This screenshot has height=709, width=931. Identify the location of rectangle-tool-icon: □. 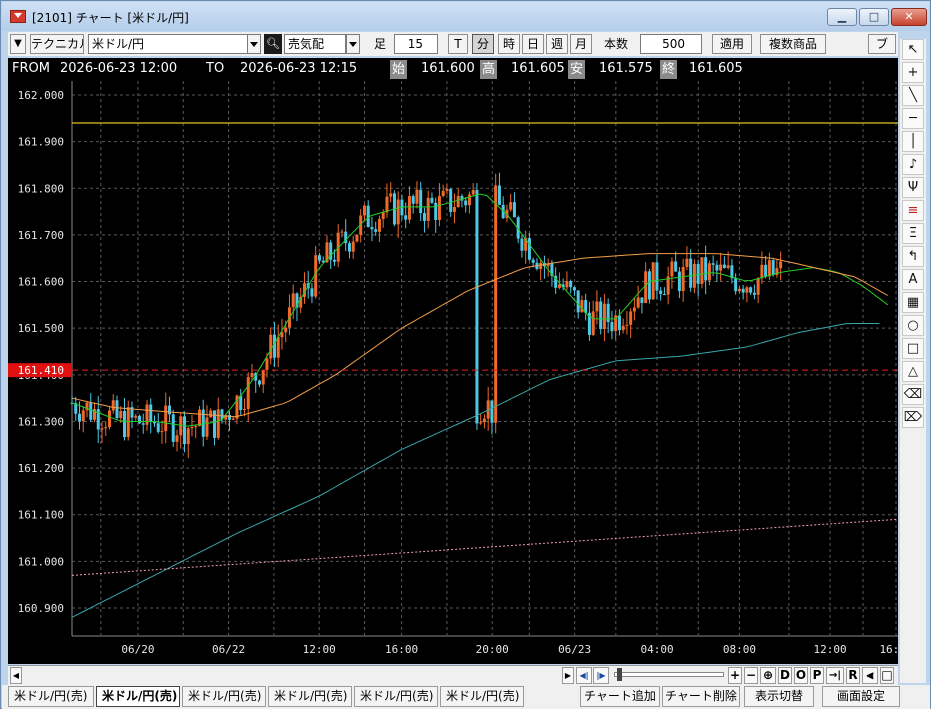
(913, 348).